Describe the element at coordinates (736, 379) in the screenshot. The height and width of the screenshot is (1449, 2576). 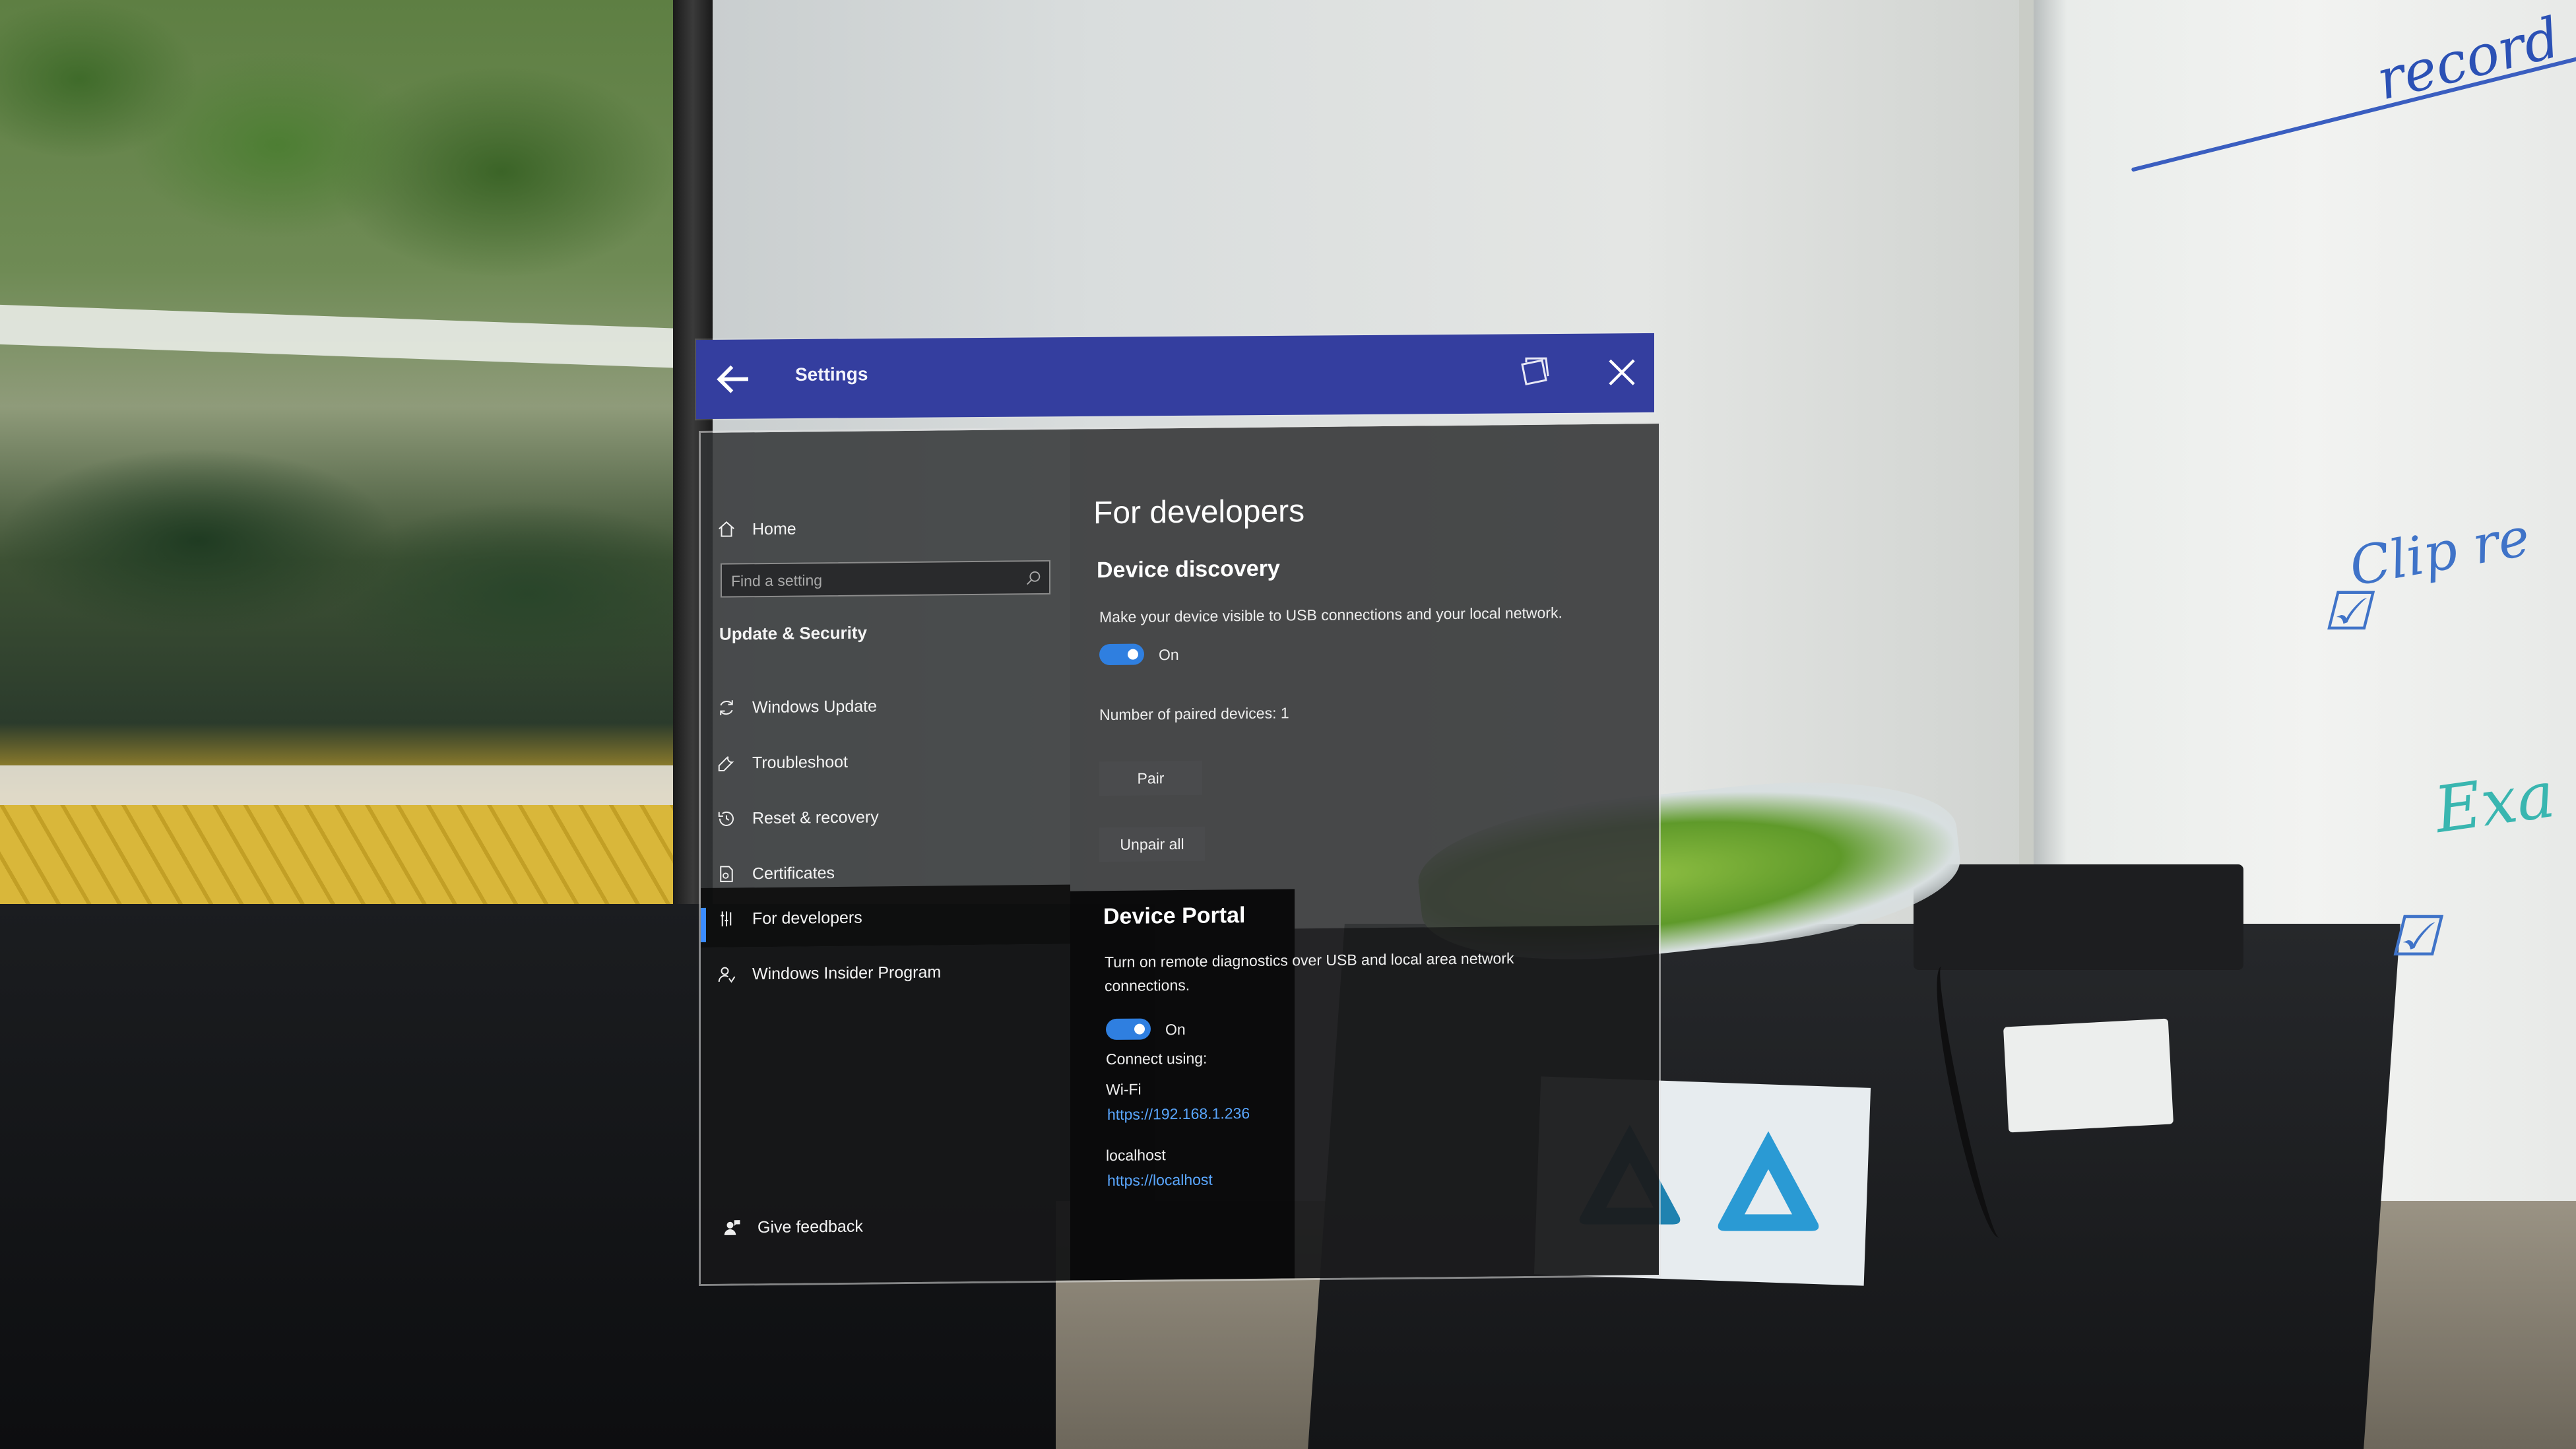
I see `back-arrow-icon` at that location.